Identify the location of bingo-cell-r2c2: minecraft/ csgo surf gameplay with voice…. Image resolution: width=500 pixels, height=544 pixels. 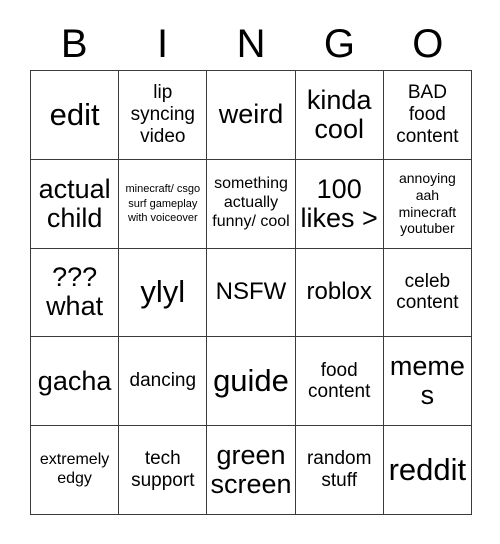
(163, 204).